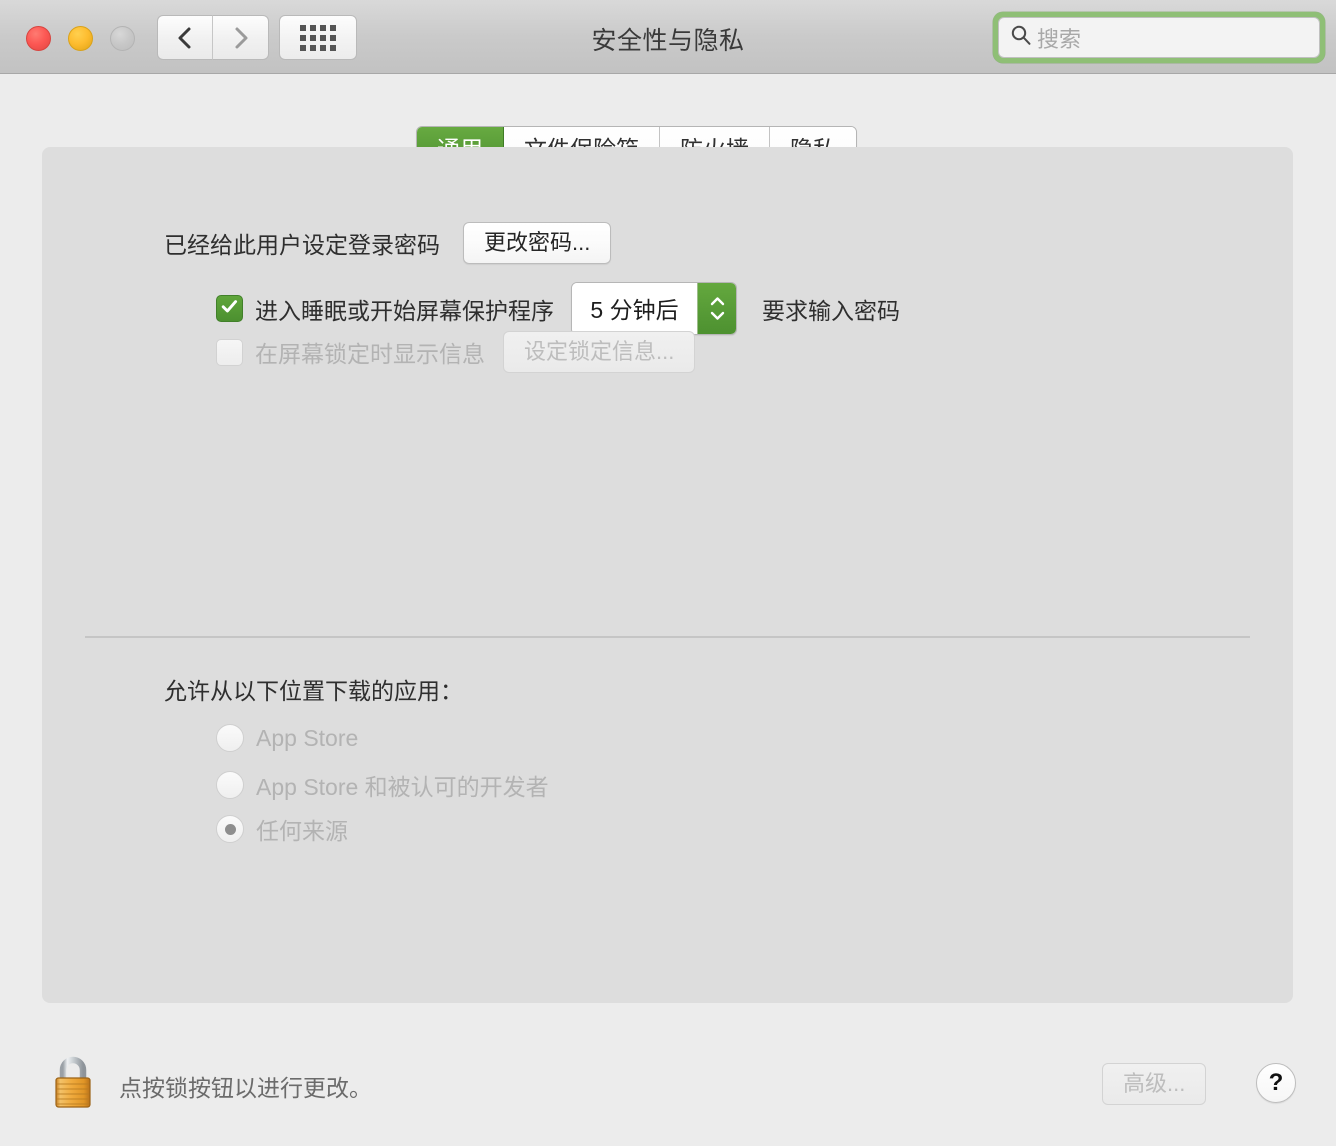 The height and width of the screenshot is (1146, 1336). Describe the element at coordinates (73, 1084) in the screenshot. I see `lock-button` at that location.